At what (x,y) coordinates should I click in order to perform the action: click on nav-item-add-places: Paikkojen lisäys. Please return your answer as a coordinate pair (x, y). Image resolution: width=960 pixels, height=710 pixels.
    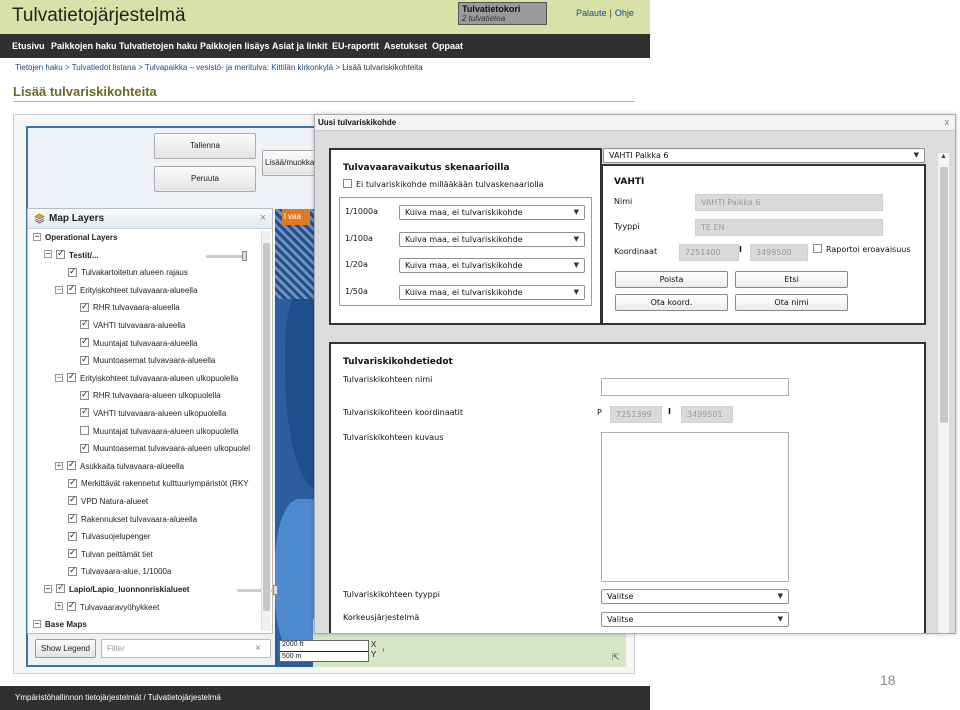
    Looking at the image, I should click on (235, 46).